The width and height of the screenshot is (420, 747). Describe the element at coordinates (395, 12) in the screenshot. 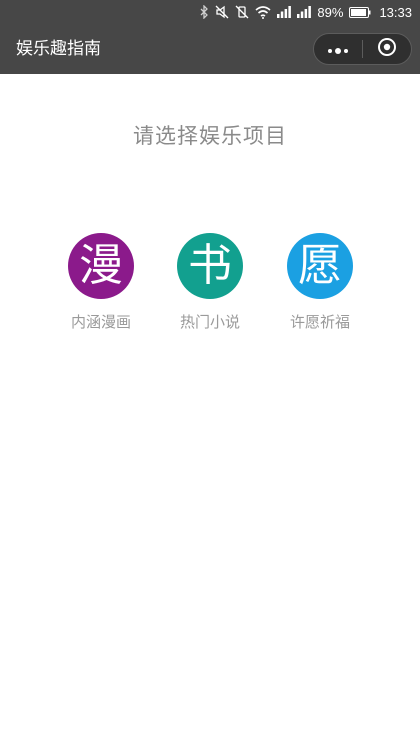

I see `clock: 13:33` at that location.